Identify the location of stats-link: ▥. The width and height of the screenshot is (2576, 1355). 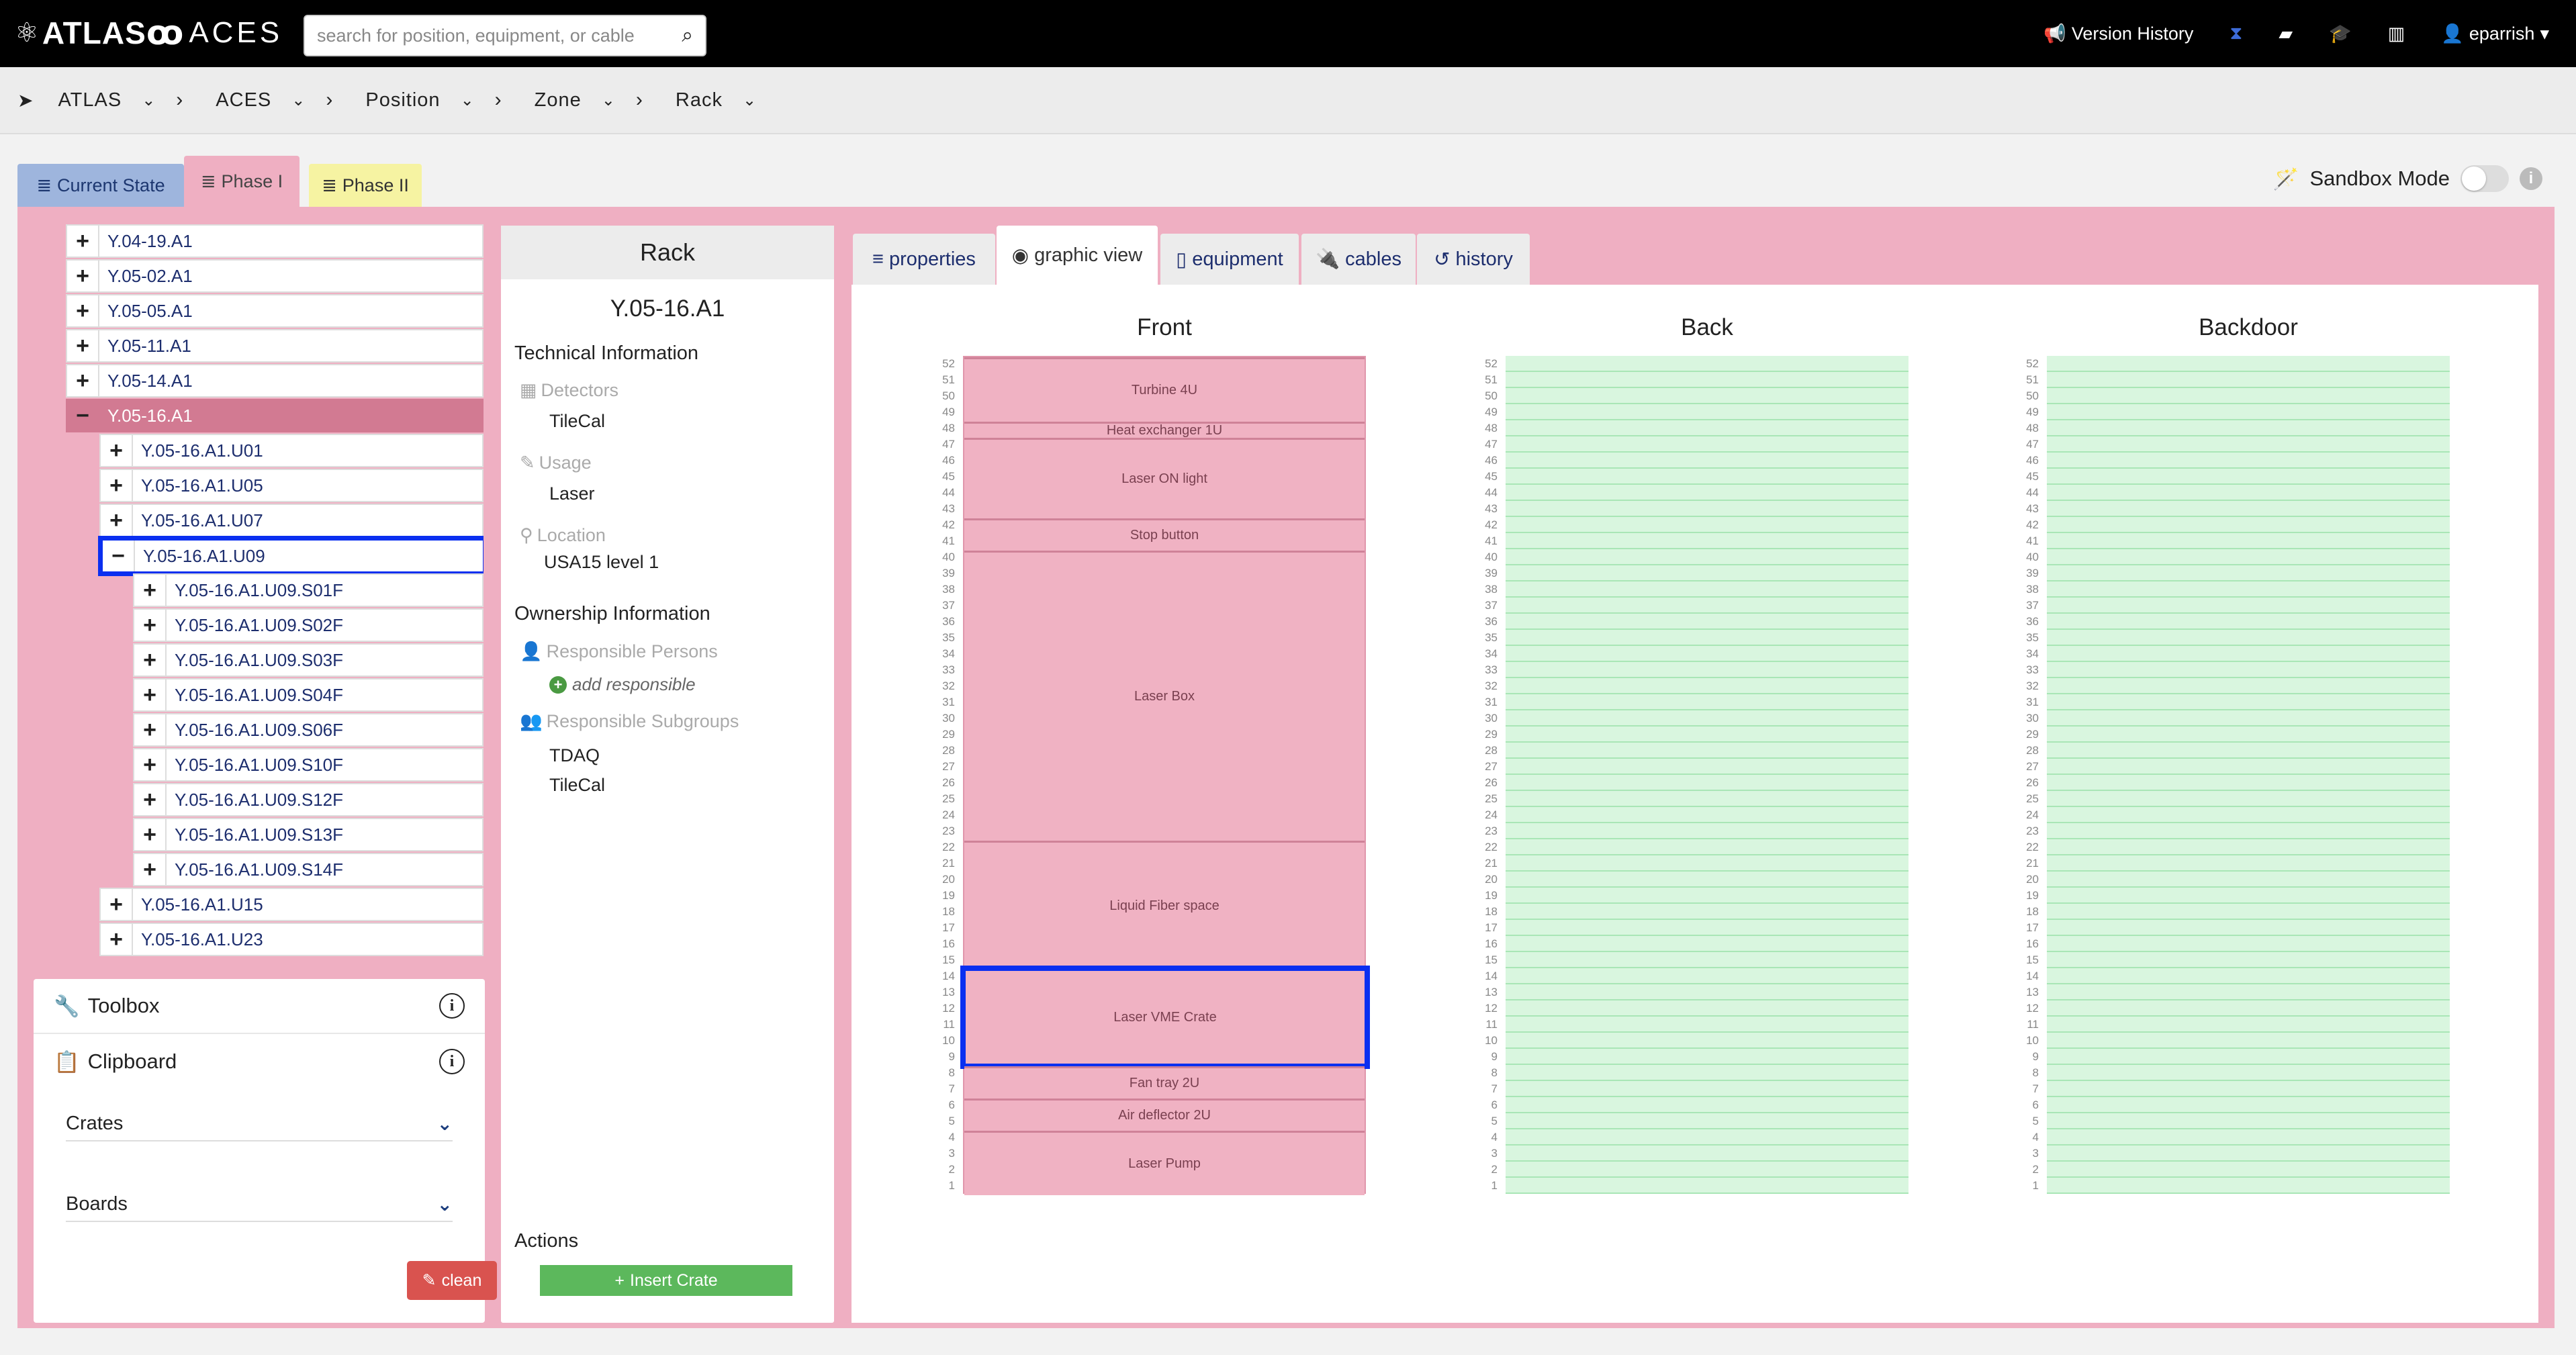
(2396, 34).